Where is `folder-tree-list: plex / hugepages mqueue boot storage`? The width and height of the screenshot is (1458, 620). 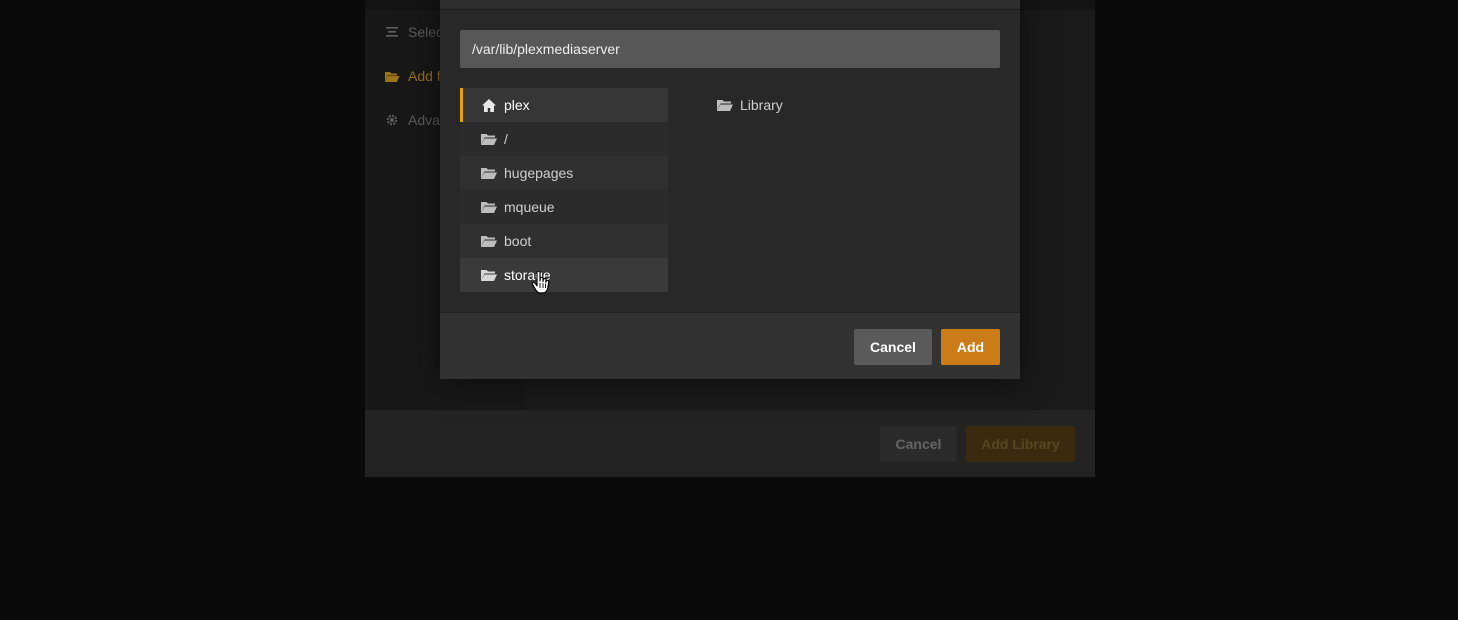 folder-tree-list: plex / hugepages mqueue boot storage is located at coordinates (564, 190).